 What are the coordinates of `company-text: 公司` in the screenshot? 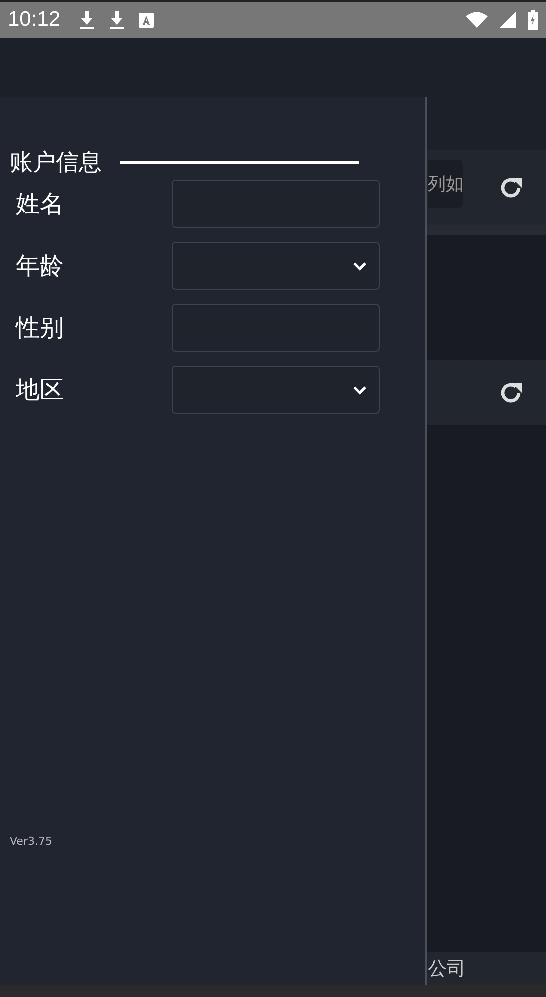 It's located at (447, 969).